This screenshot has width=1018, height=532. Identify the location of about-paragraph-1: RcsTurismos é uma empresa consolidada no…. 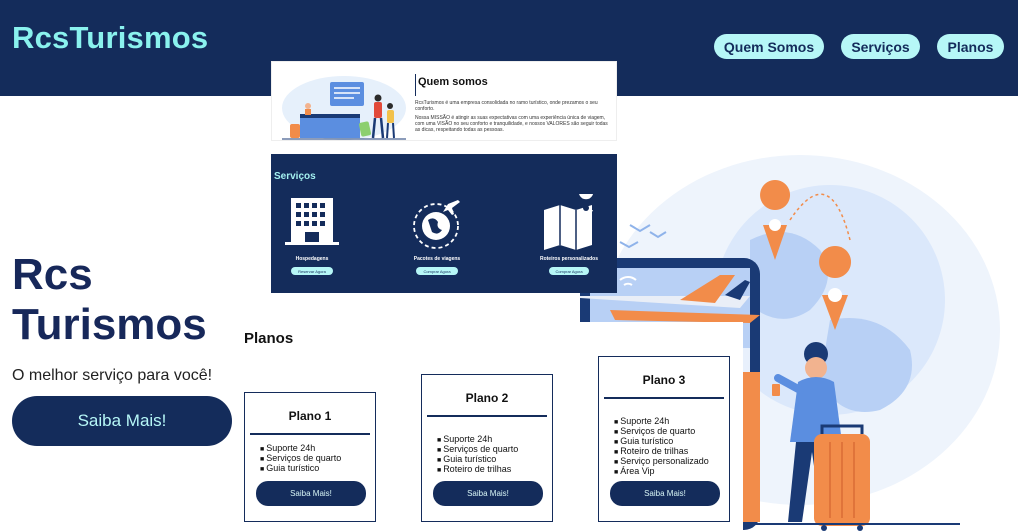
(506, 106).